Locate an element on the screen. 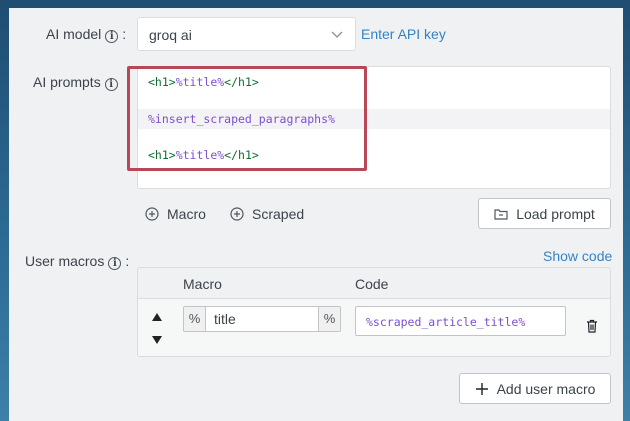 The width and height of the screenshot is (630, 421). enter-api-key-link: Enter API key is located at coordinates (403, 34).